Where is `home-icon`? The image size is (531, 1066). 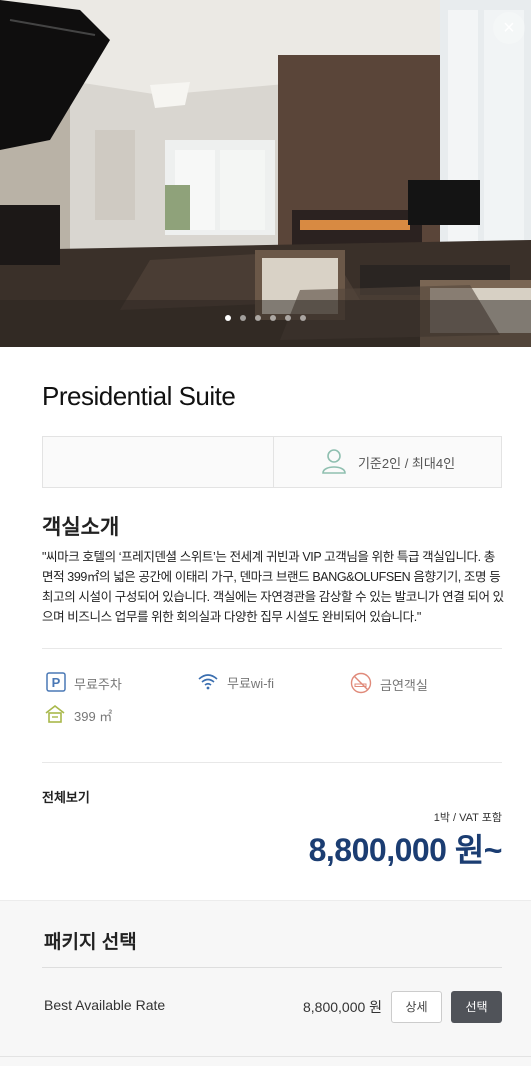
home-icon is located at coordinates (55, 715).